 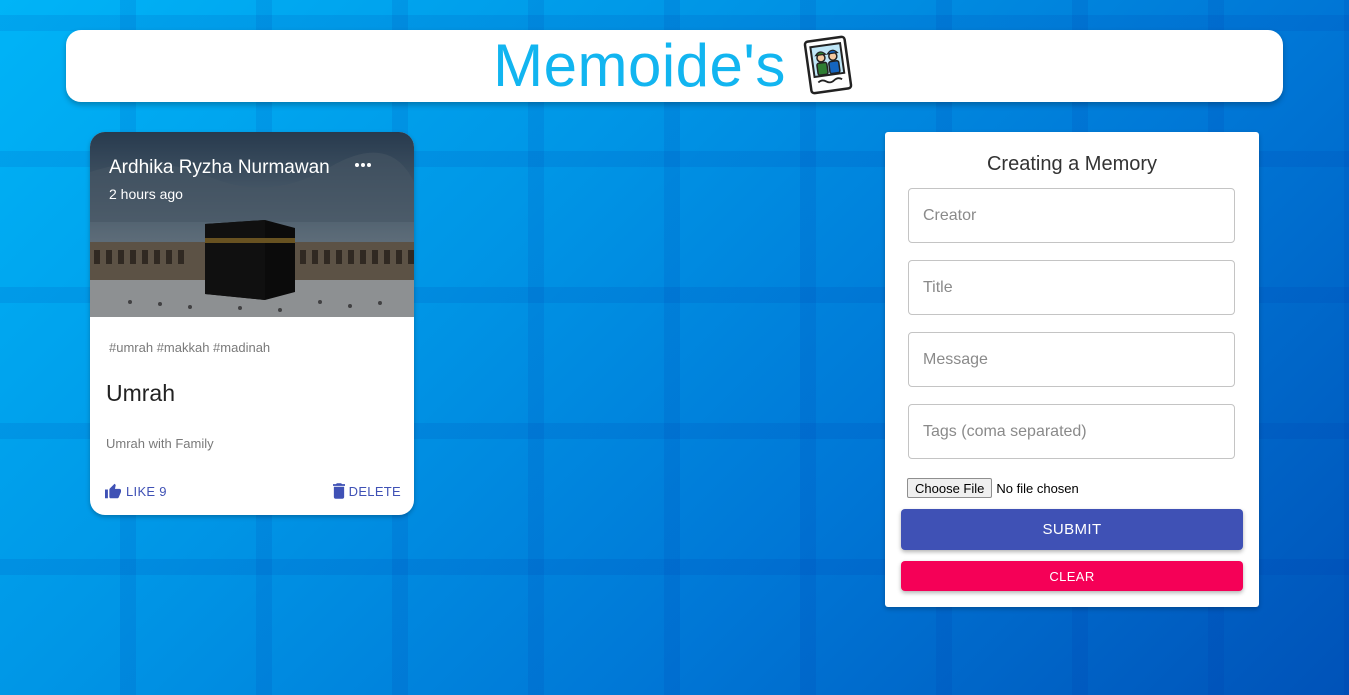 What do you see at coordinates (190, 347) in the screenshot?
I see `post-tags: #umrah #makkah #madinah` at bounding box center [190, 347].